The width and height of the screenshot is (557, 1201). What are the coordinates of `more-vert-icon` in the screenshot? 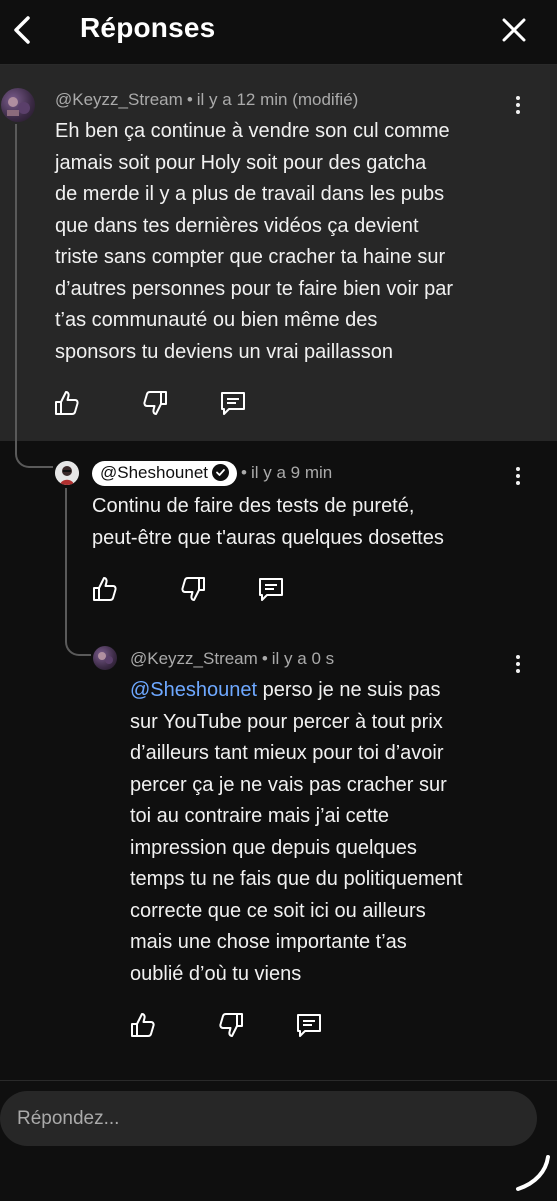 It's located at (518, 479).